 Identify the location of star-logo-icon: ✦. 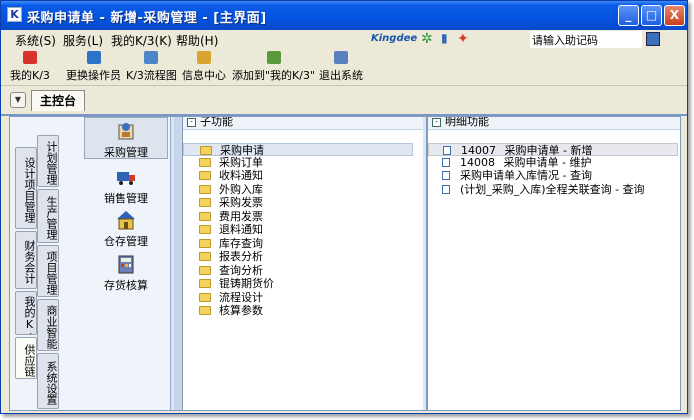
(463, 39).